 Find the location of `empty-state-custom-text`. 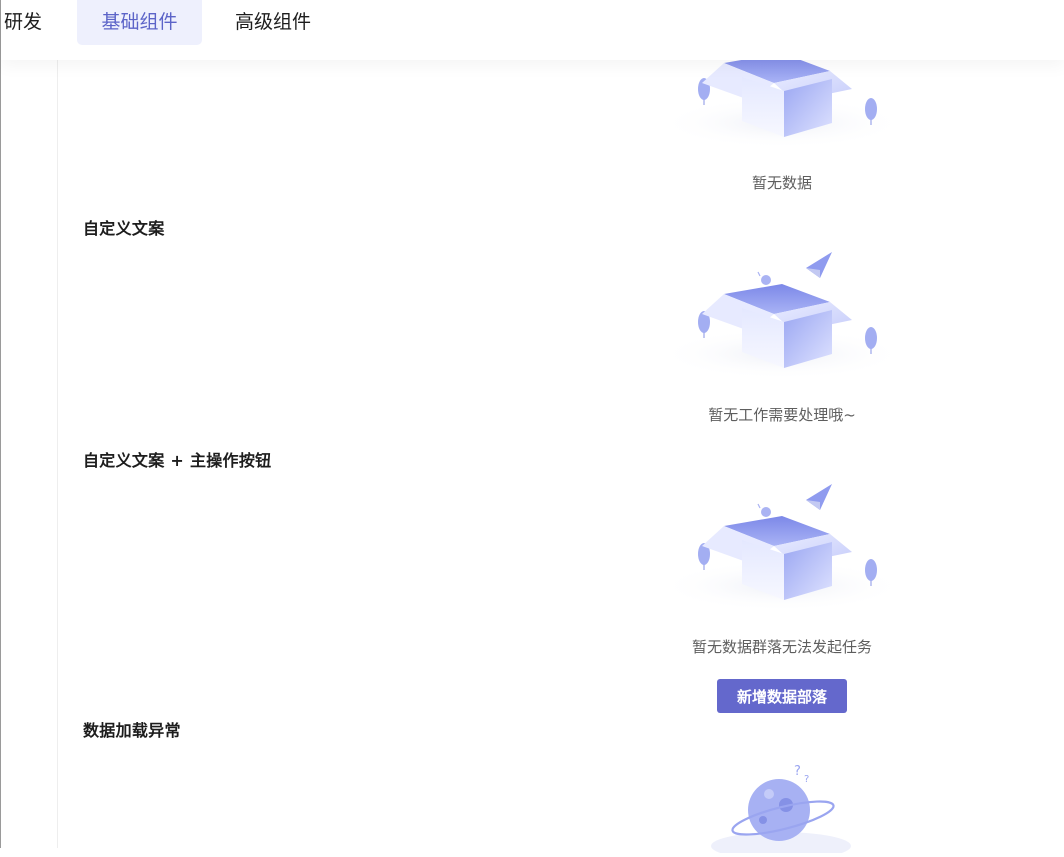

empty-state-custom-text is located at coordinates (782, 323).